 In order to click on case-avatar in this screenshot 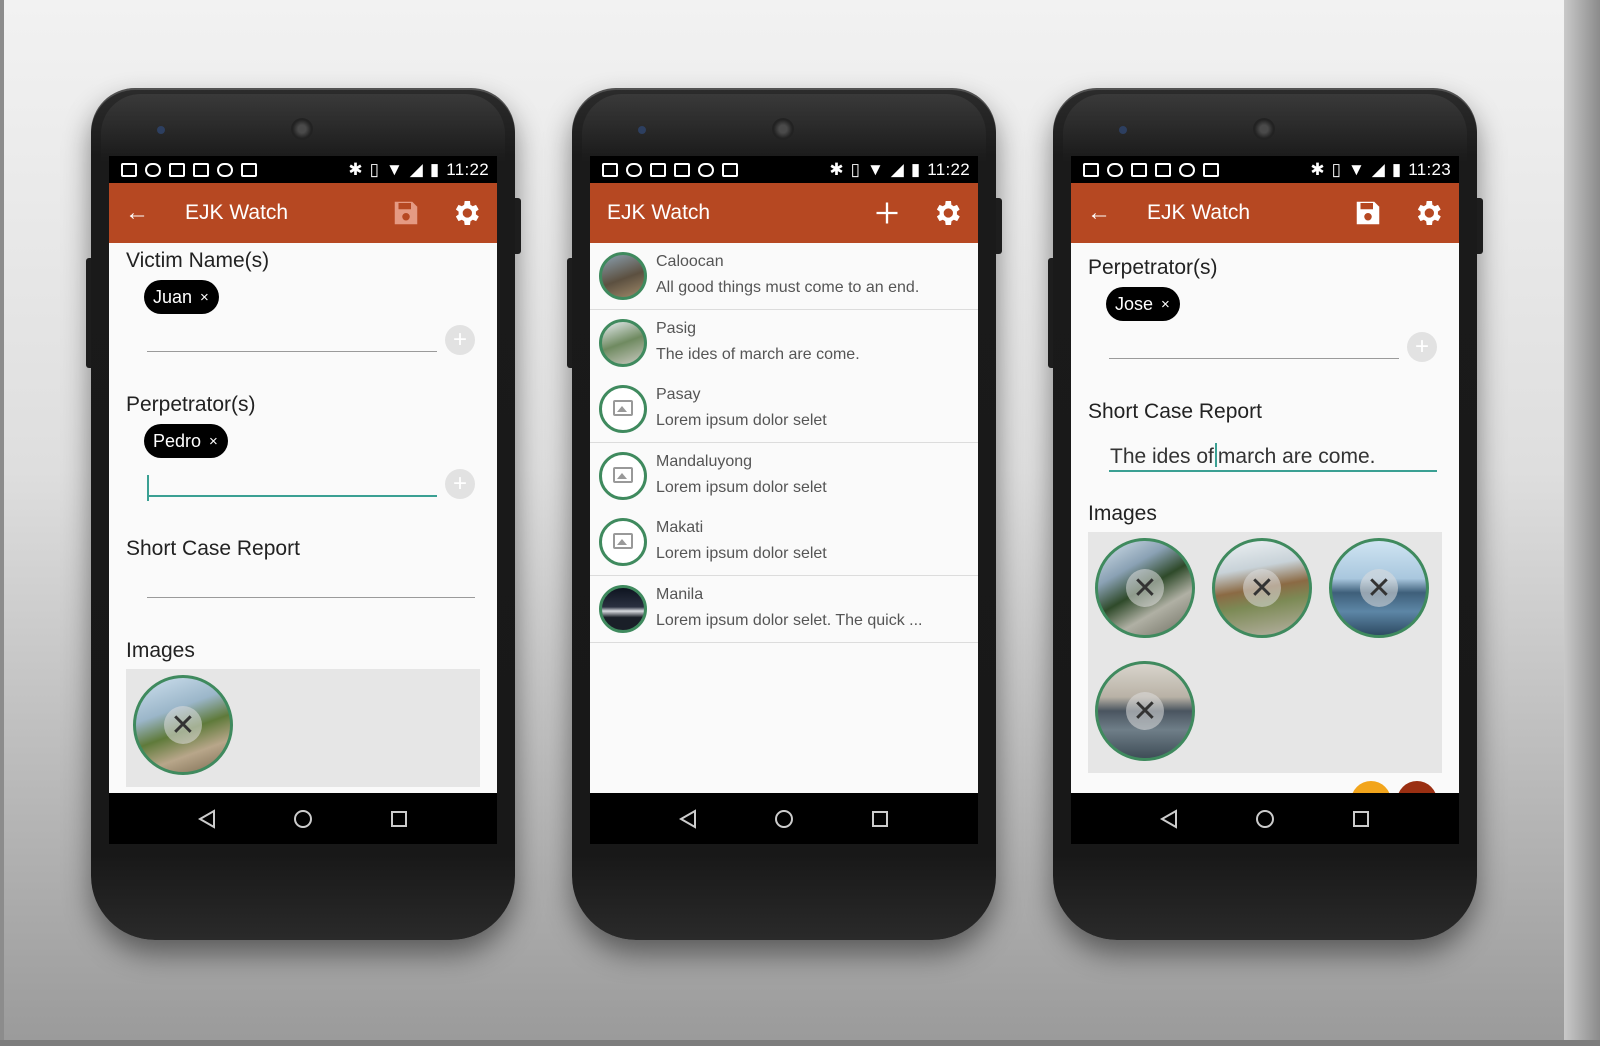, I will do `click(623, 409)`.